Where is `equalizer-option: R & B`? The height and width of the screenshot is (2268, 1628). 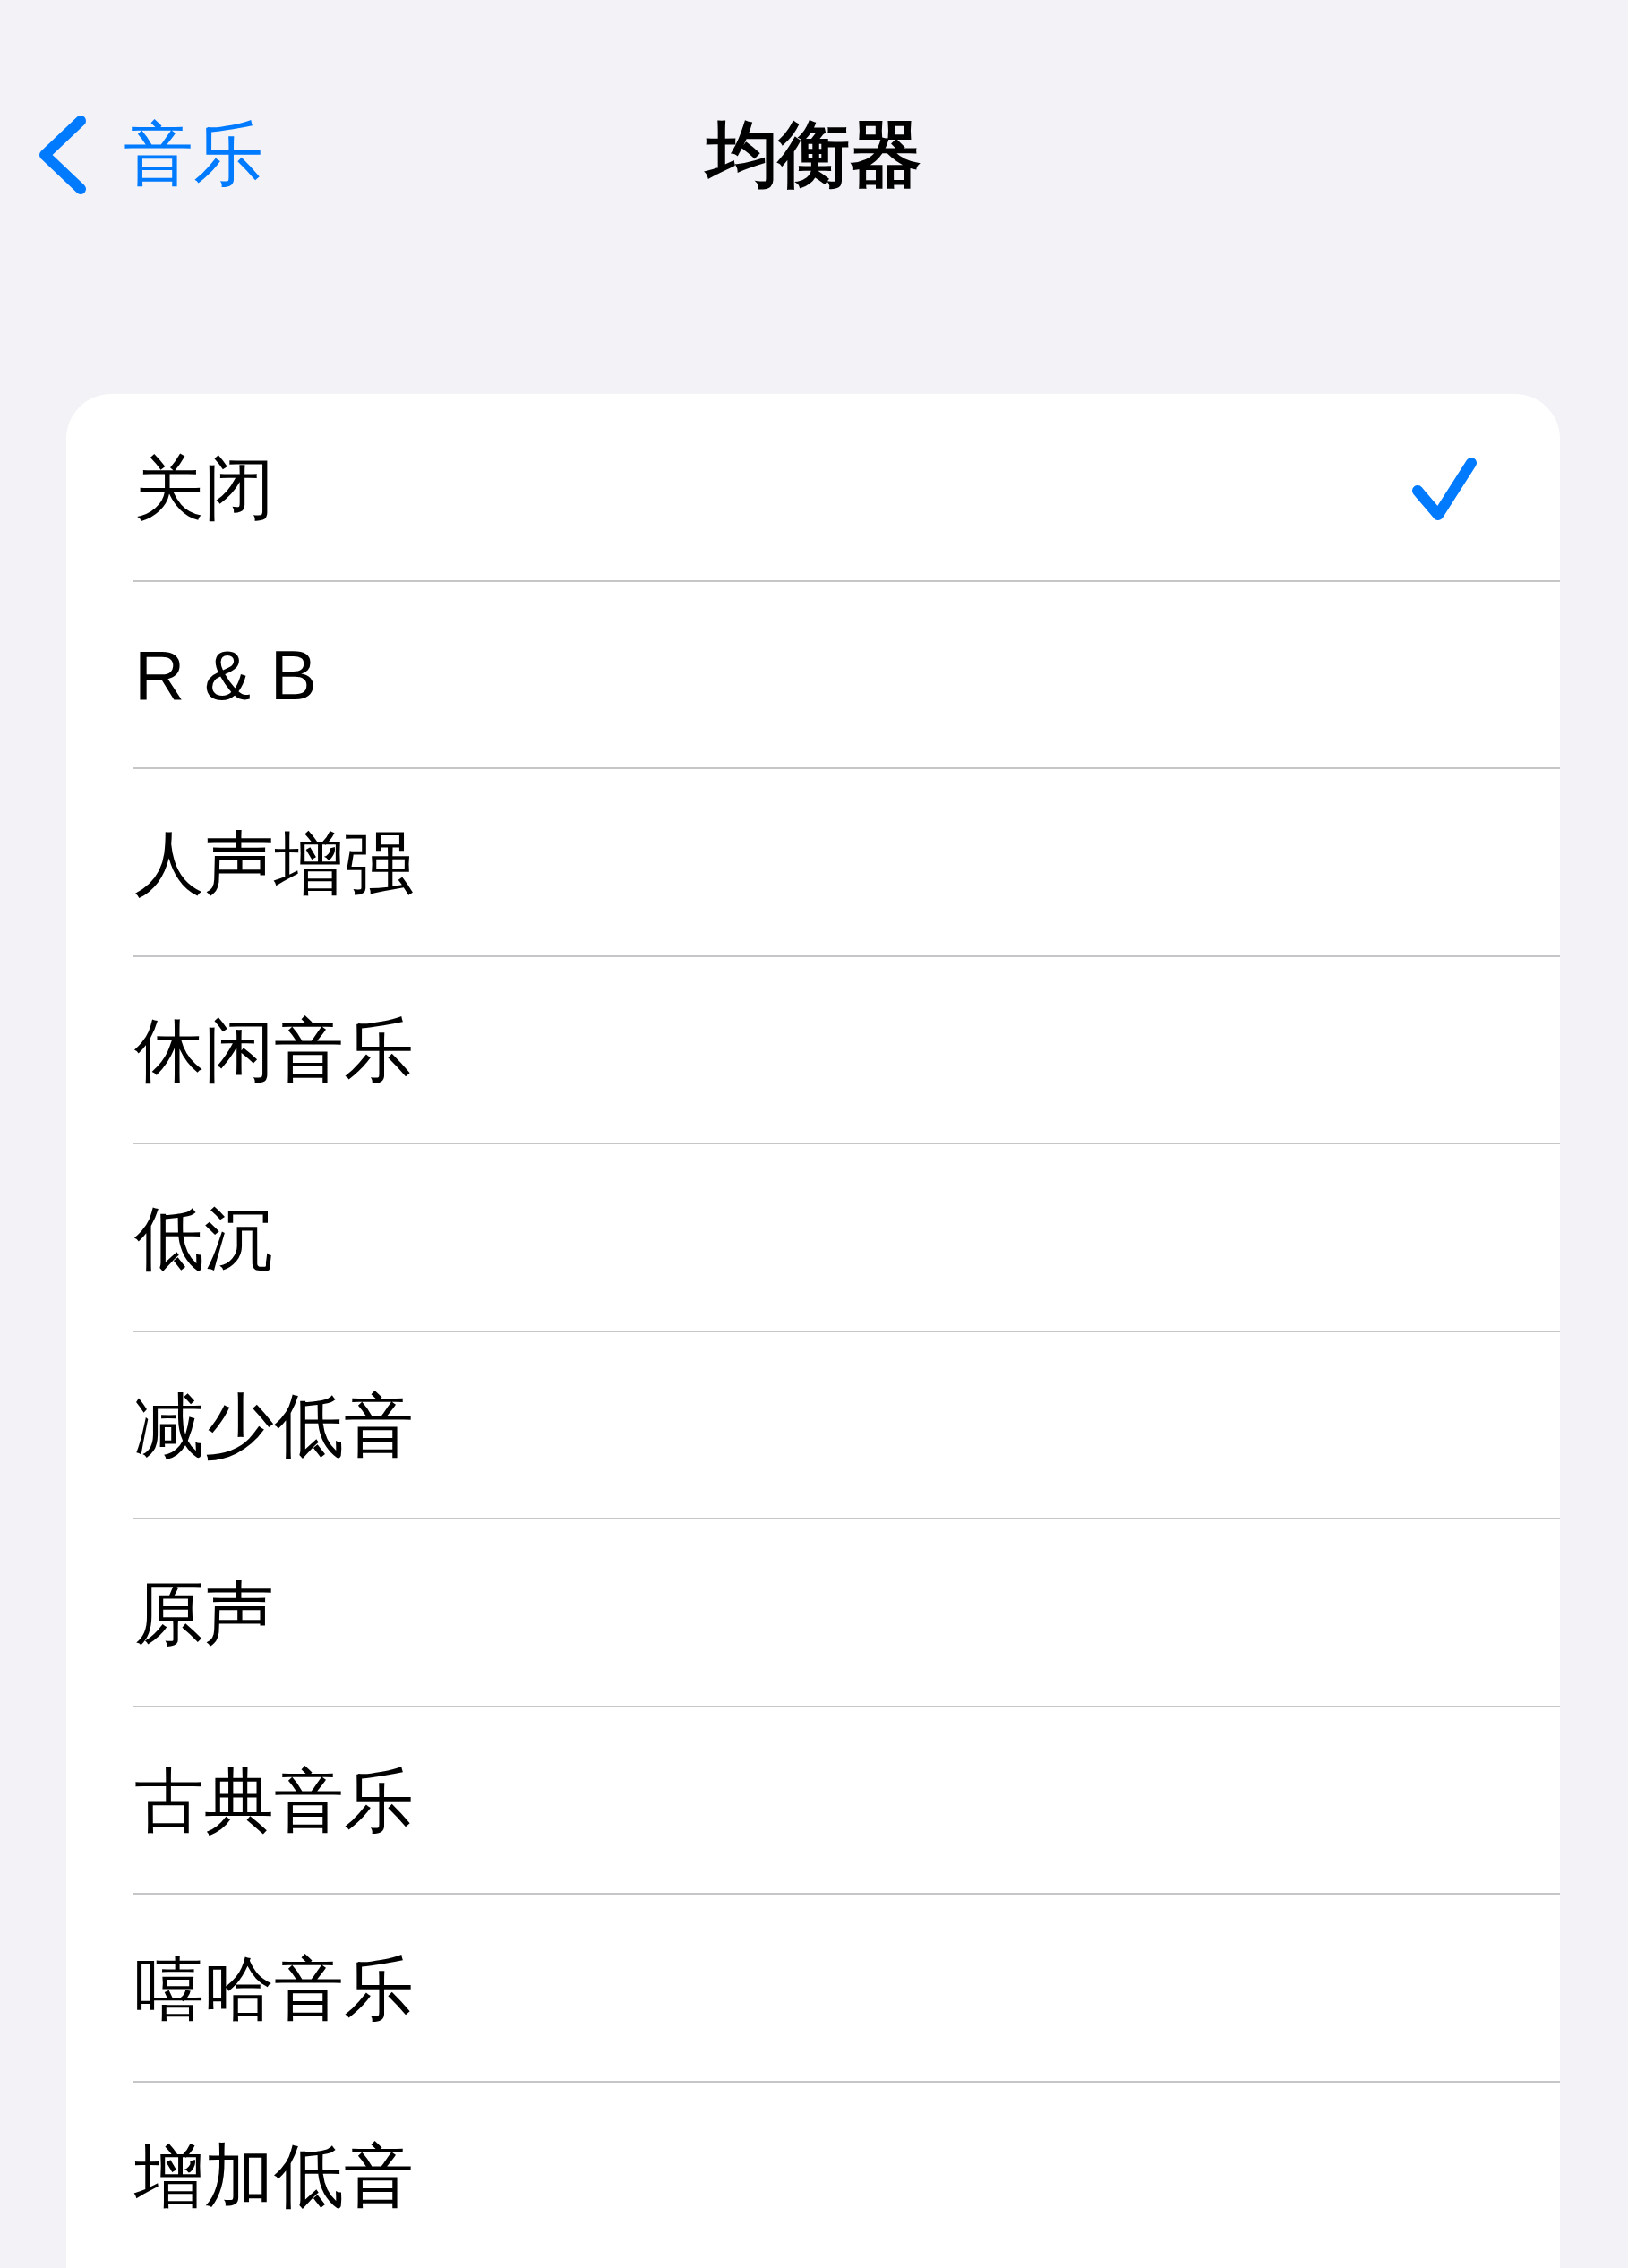
equalizer-option: R & B is located at coordinates (813, 674).